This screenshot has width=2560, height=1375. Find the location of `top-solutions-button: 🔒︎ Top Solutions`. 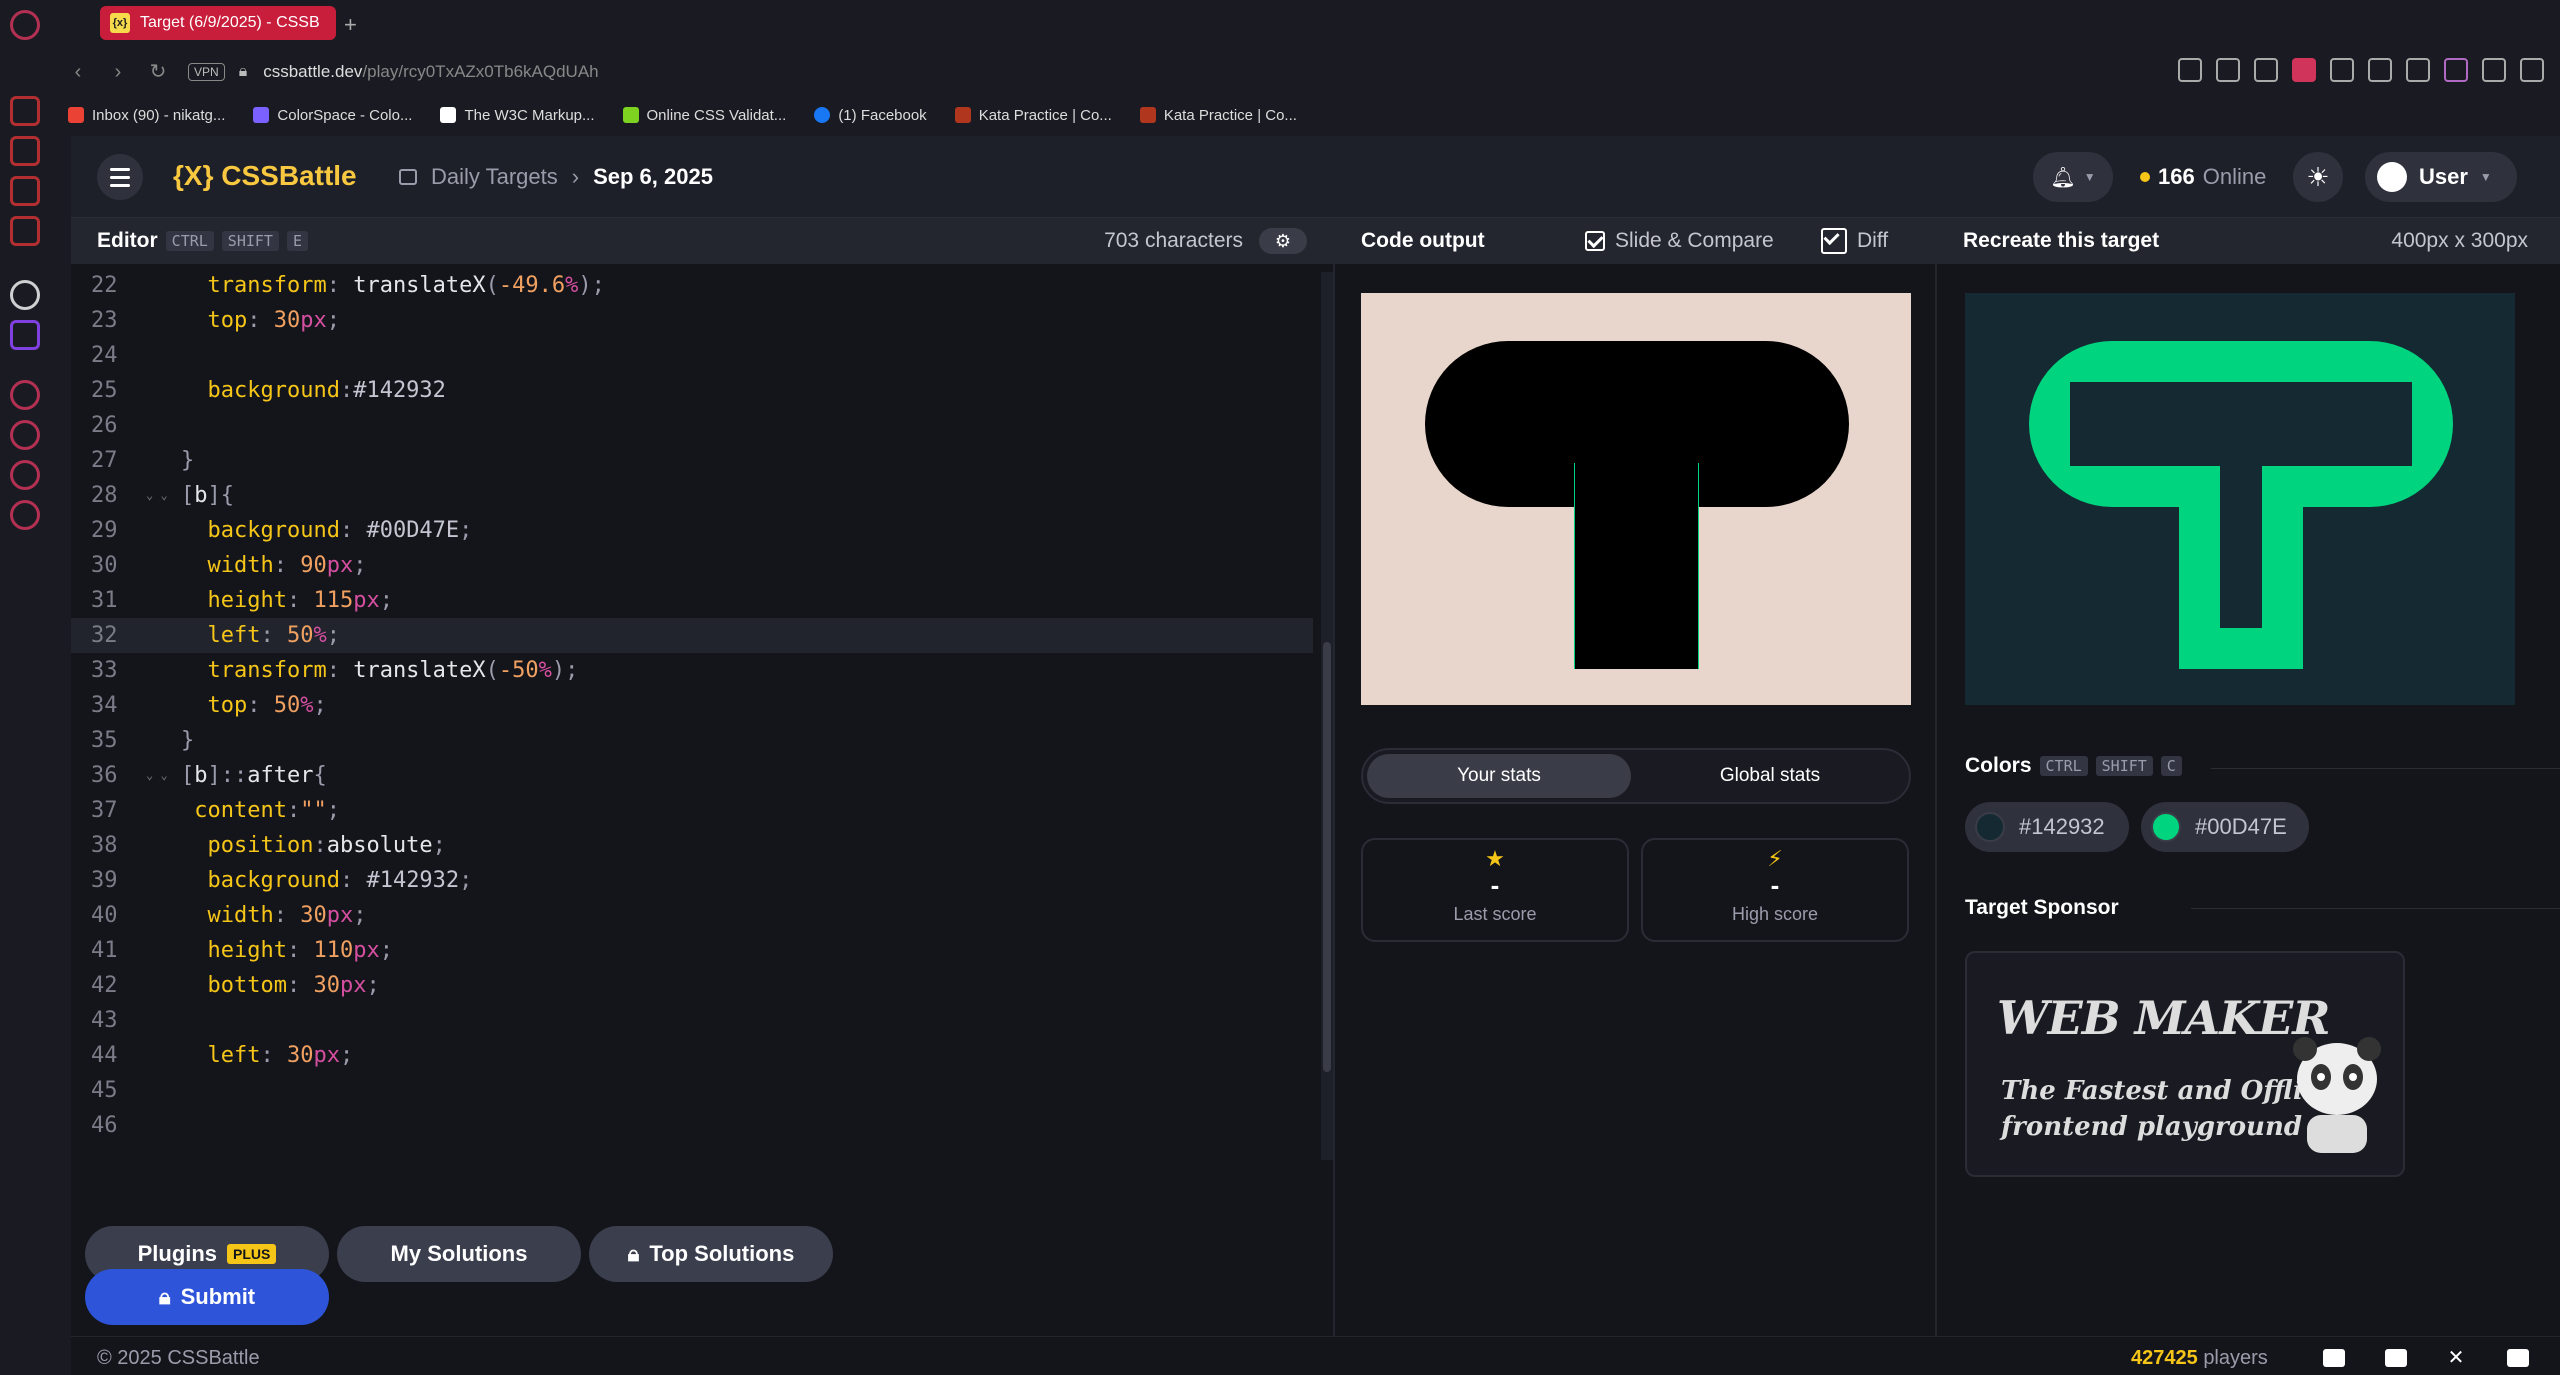

top-solutions-button: 🔒︎ Top Solutions is located at coordinates (711, 1254).